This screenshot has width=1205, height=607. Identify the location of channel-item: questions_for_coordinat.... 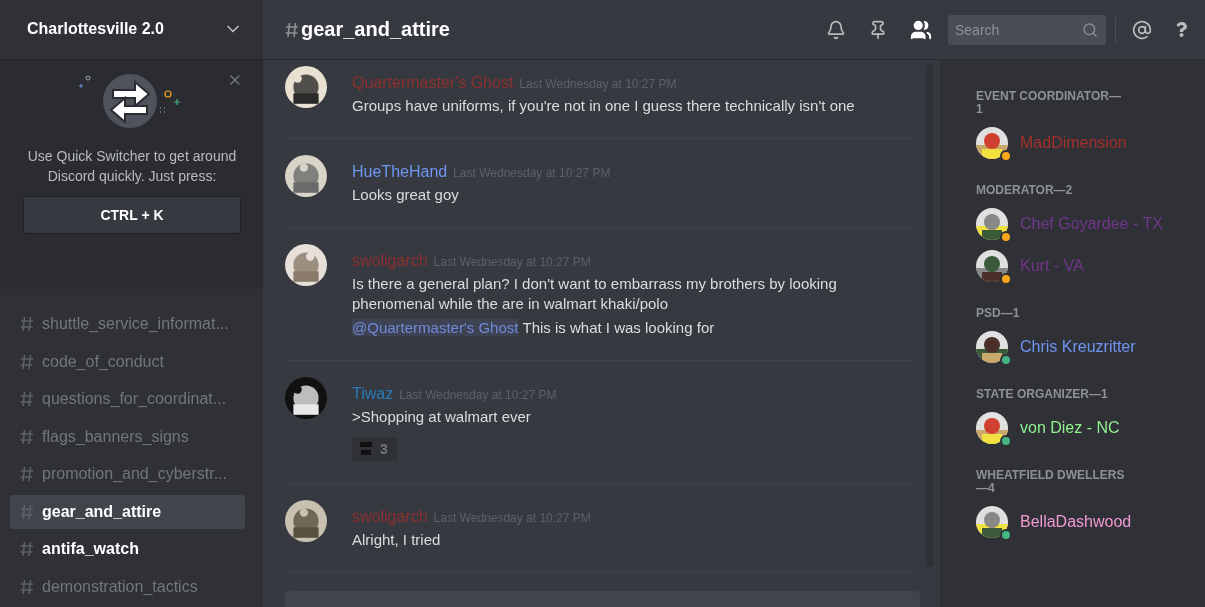
(127, 399).